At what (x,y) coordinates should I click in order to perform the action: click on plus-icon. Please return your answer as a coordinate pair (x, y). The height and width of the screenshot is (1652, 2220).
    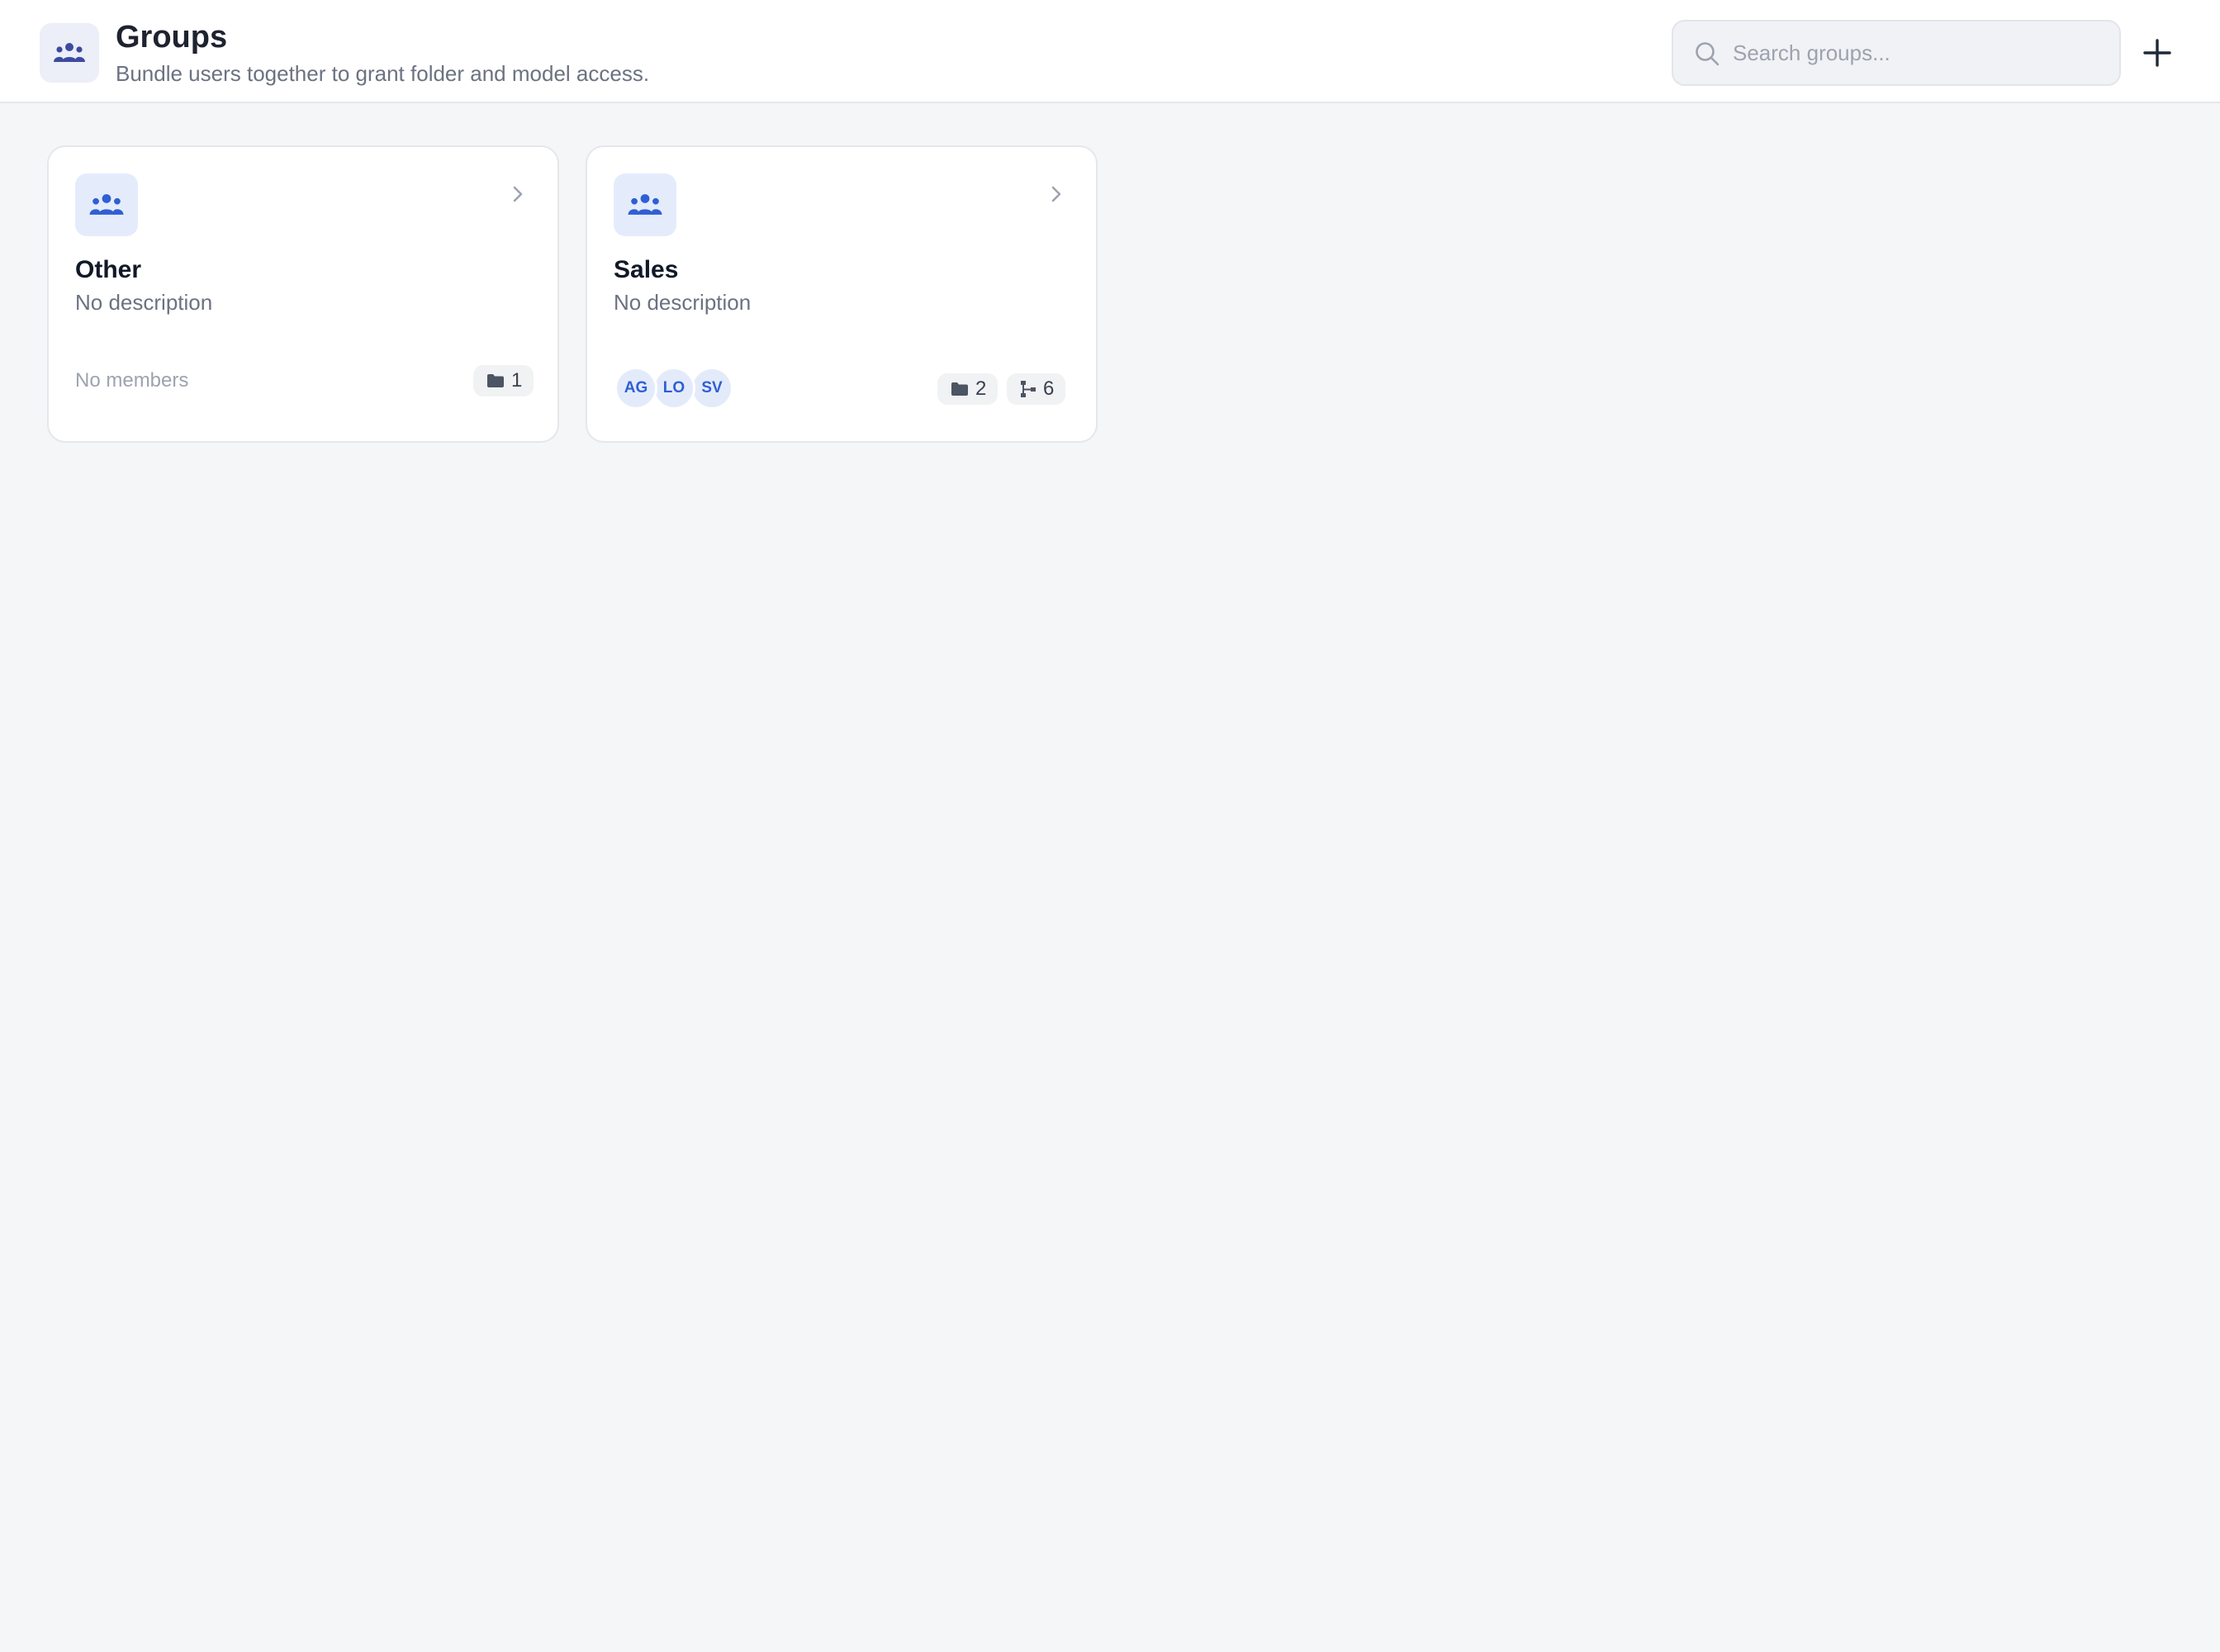
    Looking at the image, I should click on (2157, 53).